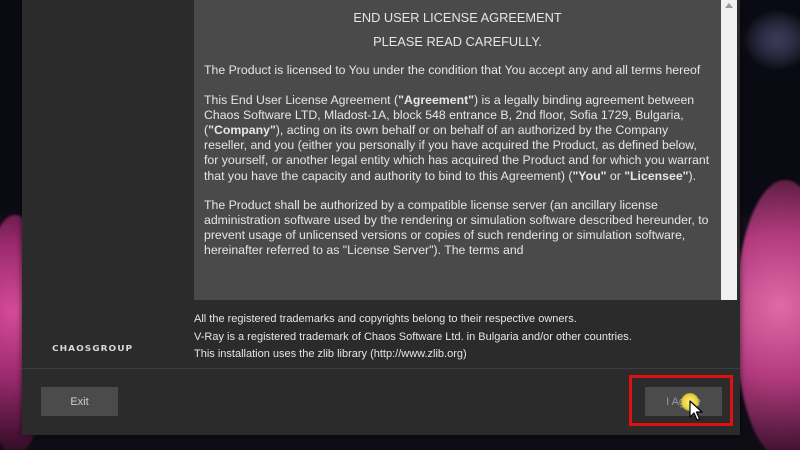 Image resolution: width=800 pixels, height=450 pixels. I want to click on wallpaper-coral-right, so click(767, 315).